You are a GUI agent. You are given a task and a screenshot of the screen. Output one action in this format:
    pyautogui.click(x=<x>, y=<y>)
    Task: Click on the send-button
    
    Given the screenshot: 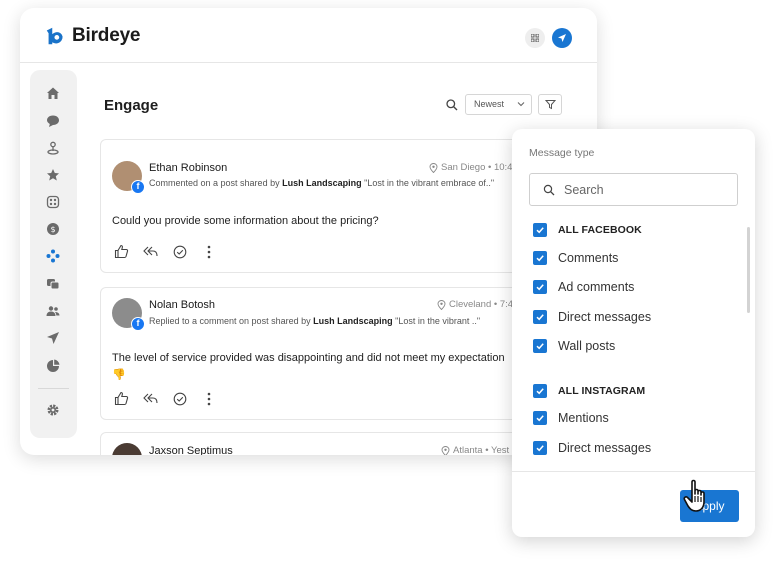 What is the action you would take?
    pyautogui.click(x=562, y=38)
    